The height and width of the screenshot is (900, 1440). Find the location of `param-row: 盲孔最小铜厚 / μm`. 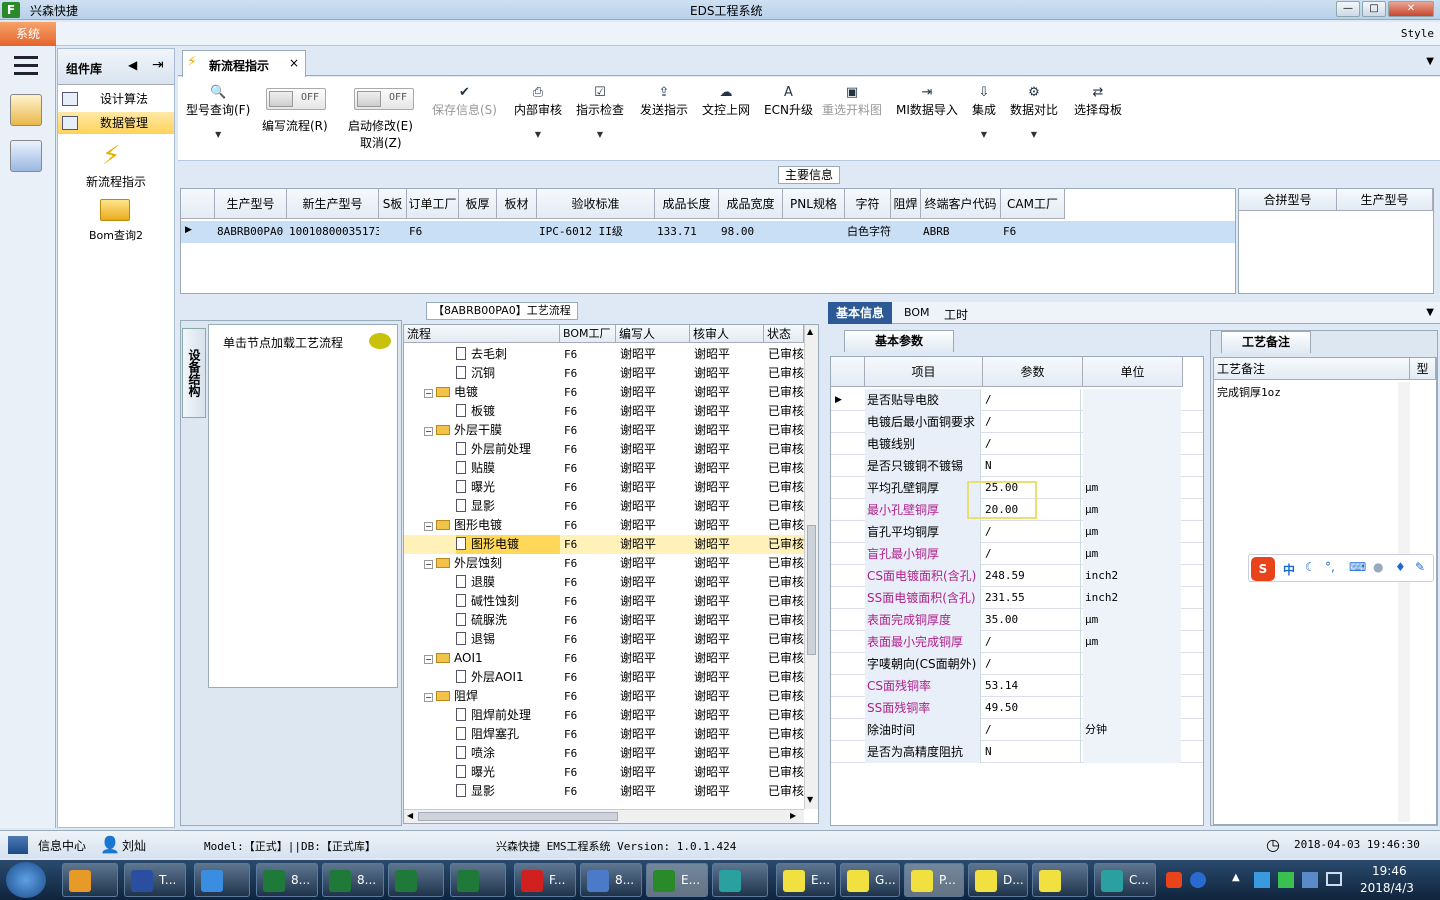

param-row: 盲孔最小铜厚 / μm is located at coordinates (1017, 554).